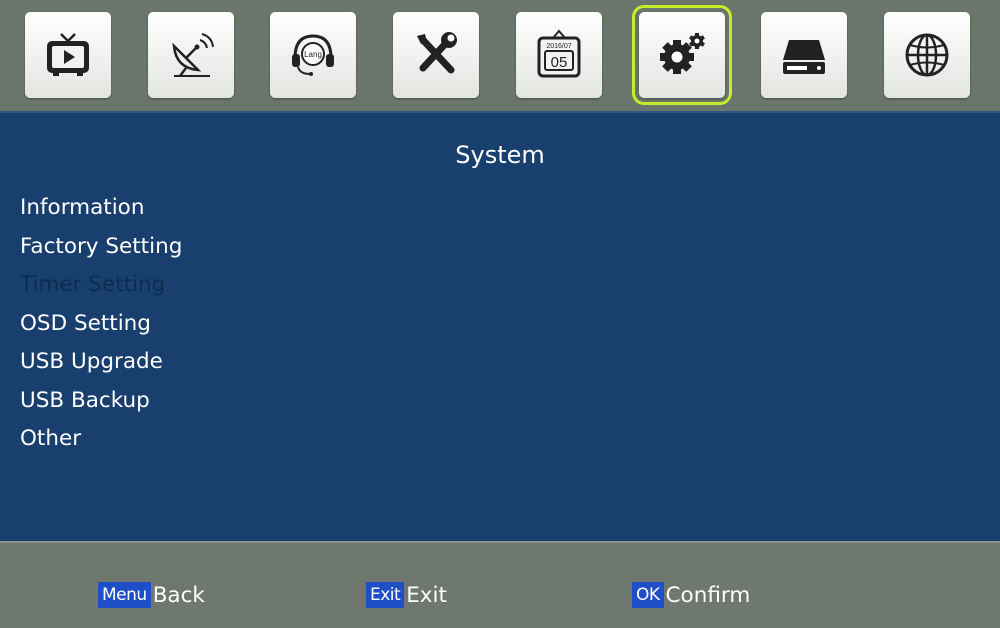 The width and height of the screenshot is (1000, 628). I want to click on menu-item-osd-setting: OSD Setting, so click(101, 328).